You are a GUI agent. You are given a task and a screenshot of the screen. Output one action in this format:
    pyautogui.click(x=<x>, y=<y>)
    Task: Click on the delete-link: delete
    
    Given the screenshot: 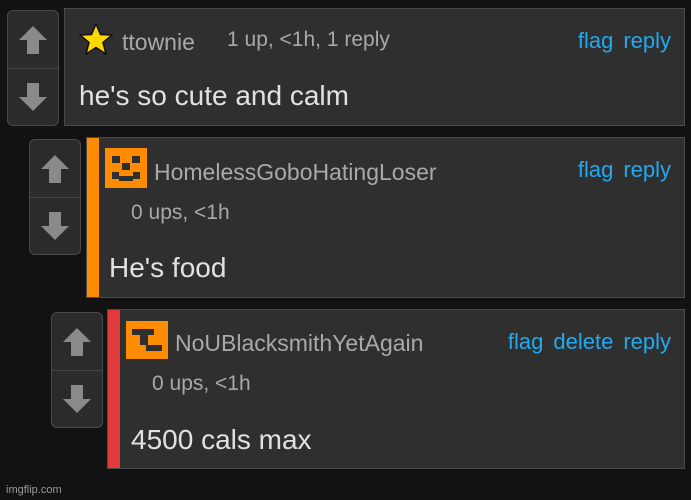 What is the action you would take?
    pyautogui.click(x=583, y=342)
    